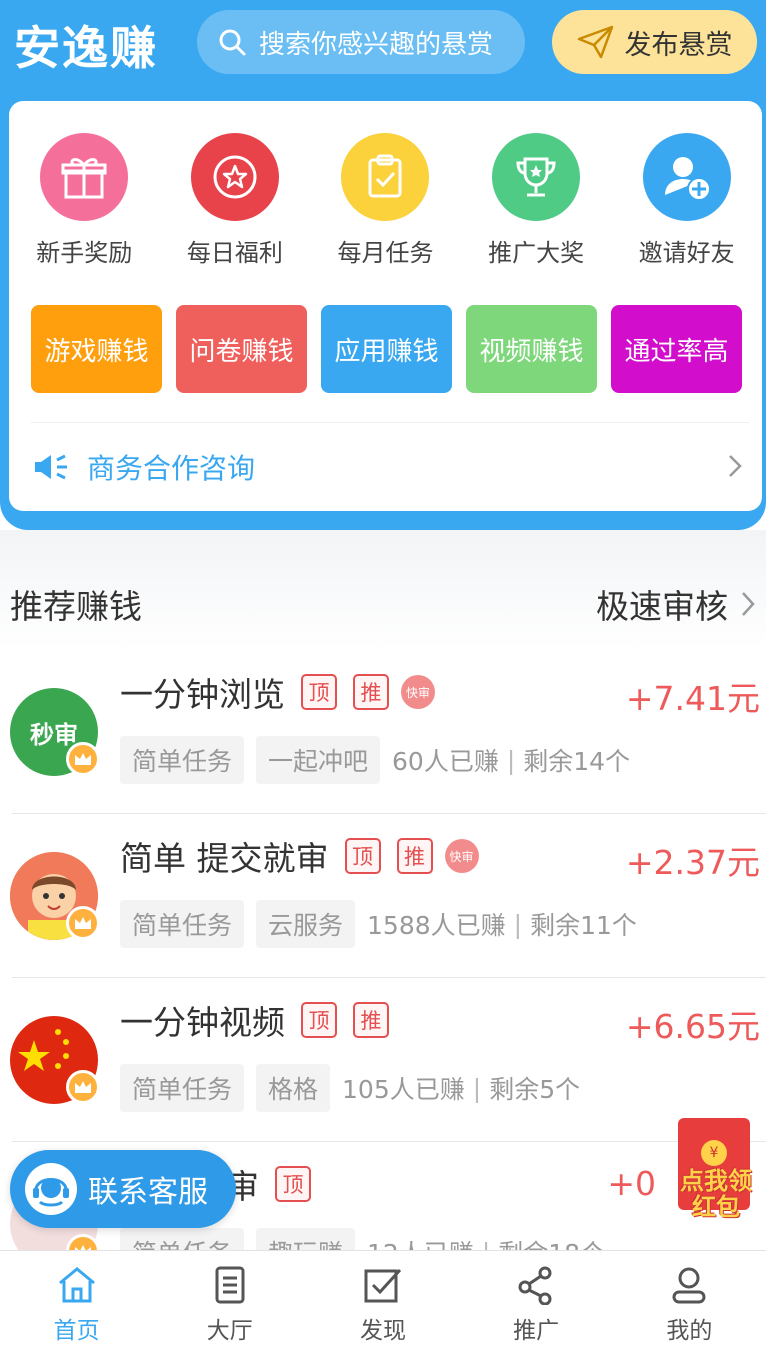 The height and width of the screenshot is (1346, 766). What do you see at coordinates (536, 177) in the screenshot?
I see `trophy-icon` at bounding box center [536, 177].